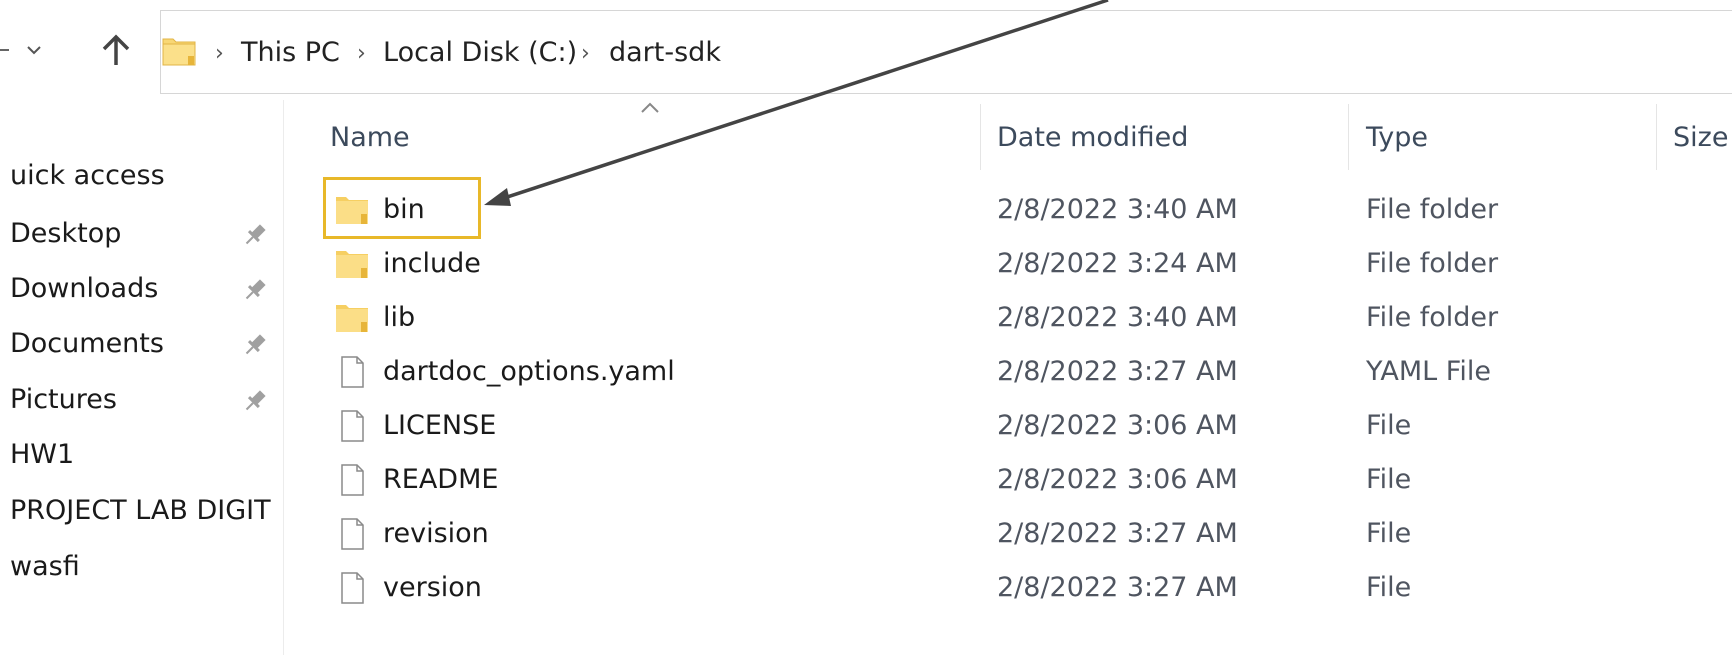 This screenshot has width=1732, height=655. What do you see at coordinates (146, 234) in the screenshot?
I see `sidebar-item-desktop: Desktop` at bounding box center [146, 234].